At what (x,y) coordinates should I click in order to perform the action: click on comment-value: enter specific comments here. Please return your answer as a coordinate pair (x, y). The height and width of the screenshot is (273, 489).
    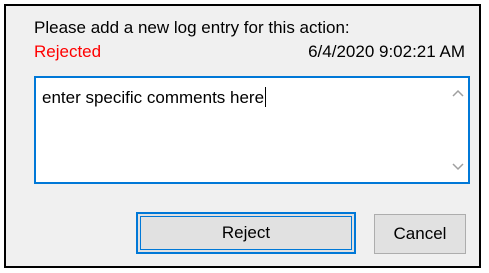
    Looking at the image, I should click on (153, 97).